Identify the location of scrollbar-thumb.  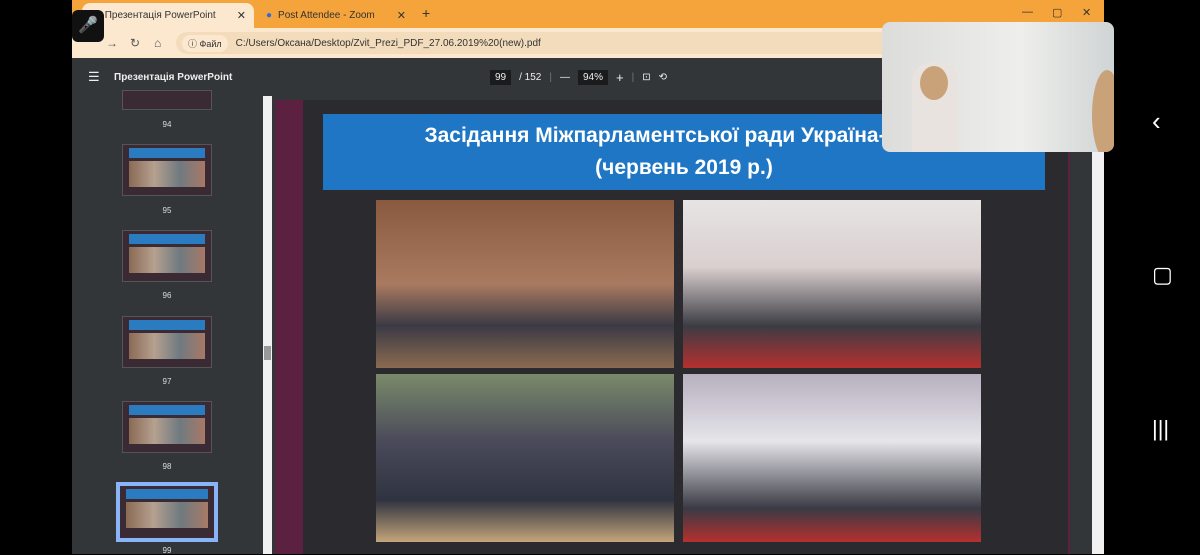
(267, 353).